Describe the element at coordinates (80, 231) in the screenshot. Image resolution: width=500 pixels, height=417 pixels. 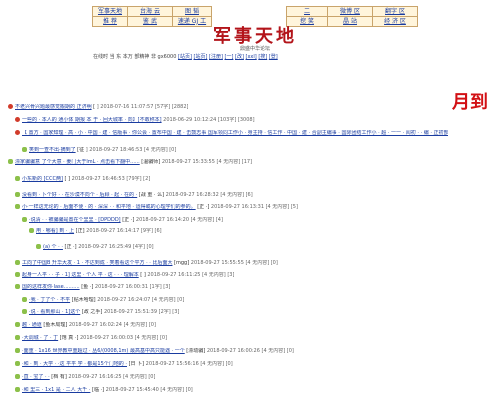
I see `thread-author: [正]` at that location.